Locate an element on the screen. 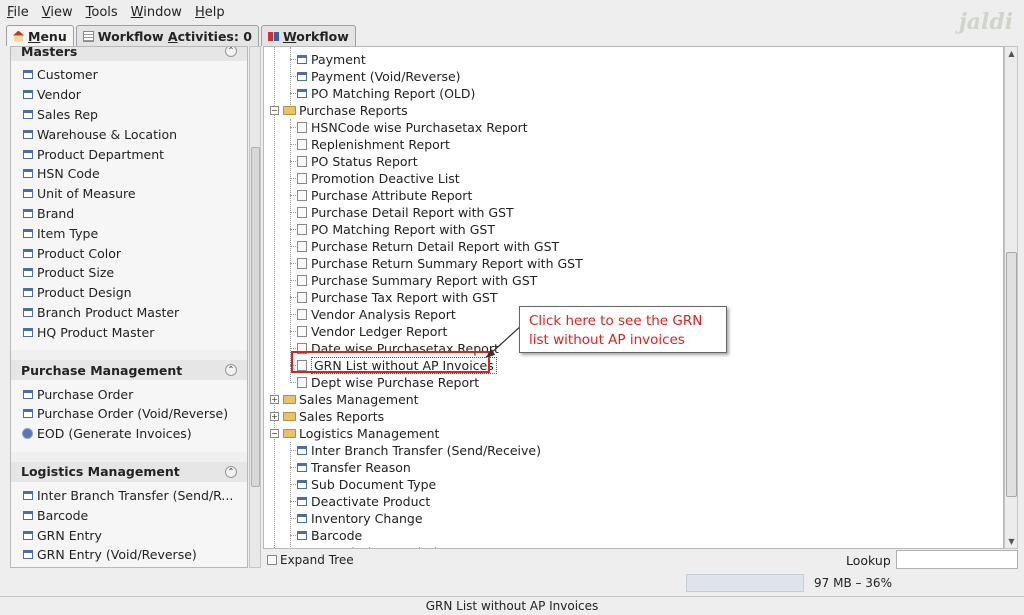 Image resolution: width=1024 pixels, height=615 pixels. tree-folder-sales-management: + Sales Management is located at coordinates (344, 399).